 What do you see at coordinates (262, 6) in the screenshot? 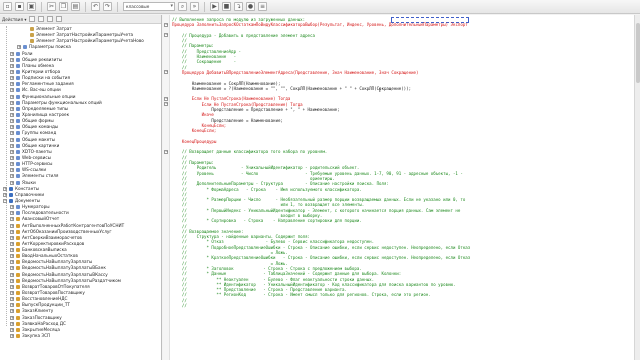
I see `module-icon: ≡` at bounding box center [262, 6].